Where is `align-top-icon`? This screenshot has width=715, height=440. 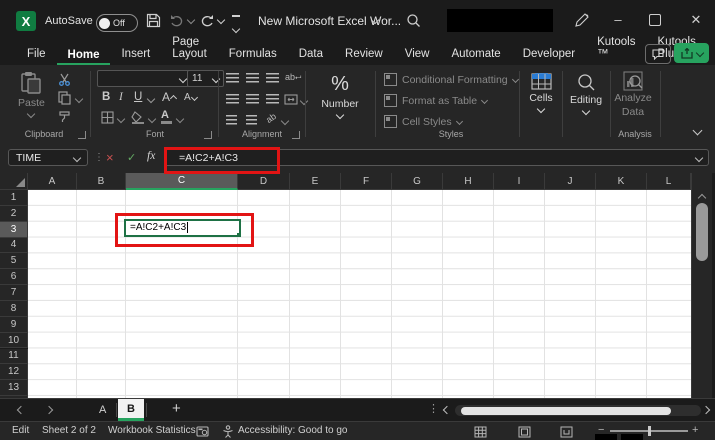
align-top-icon is located at coordinates (232, 78).